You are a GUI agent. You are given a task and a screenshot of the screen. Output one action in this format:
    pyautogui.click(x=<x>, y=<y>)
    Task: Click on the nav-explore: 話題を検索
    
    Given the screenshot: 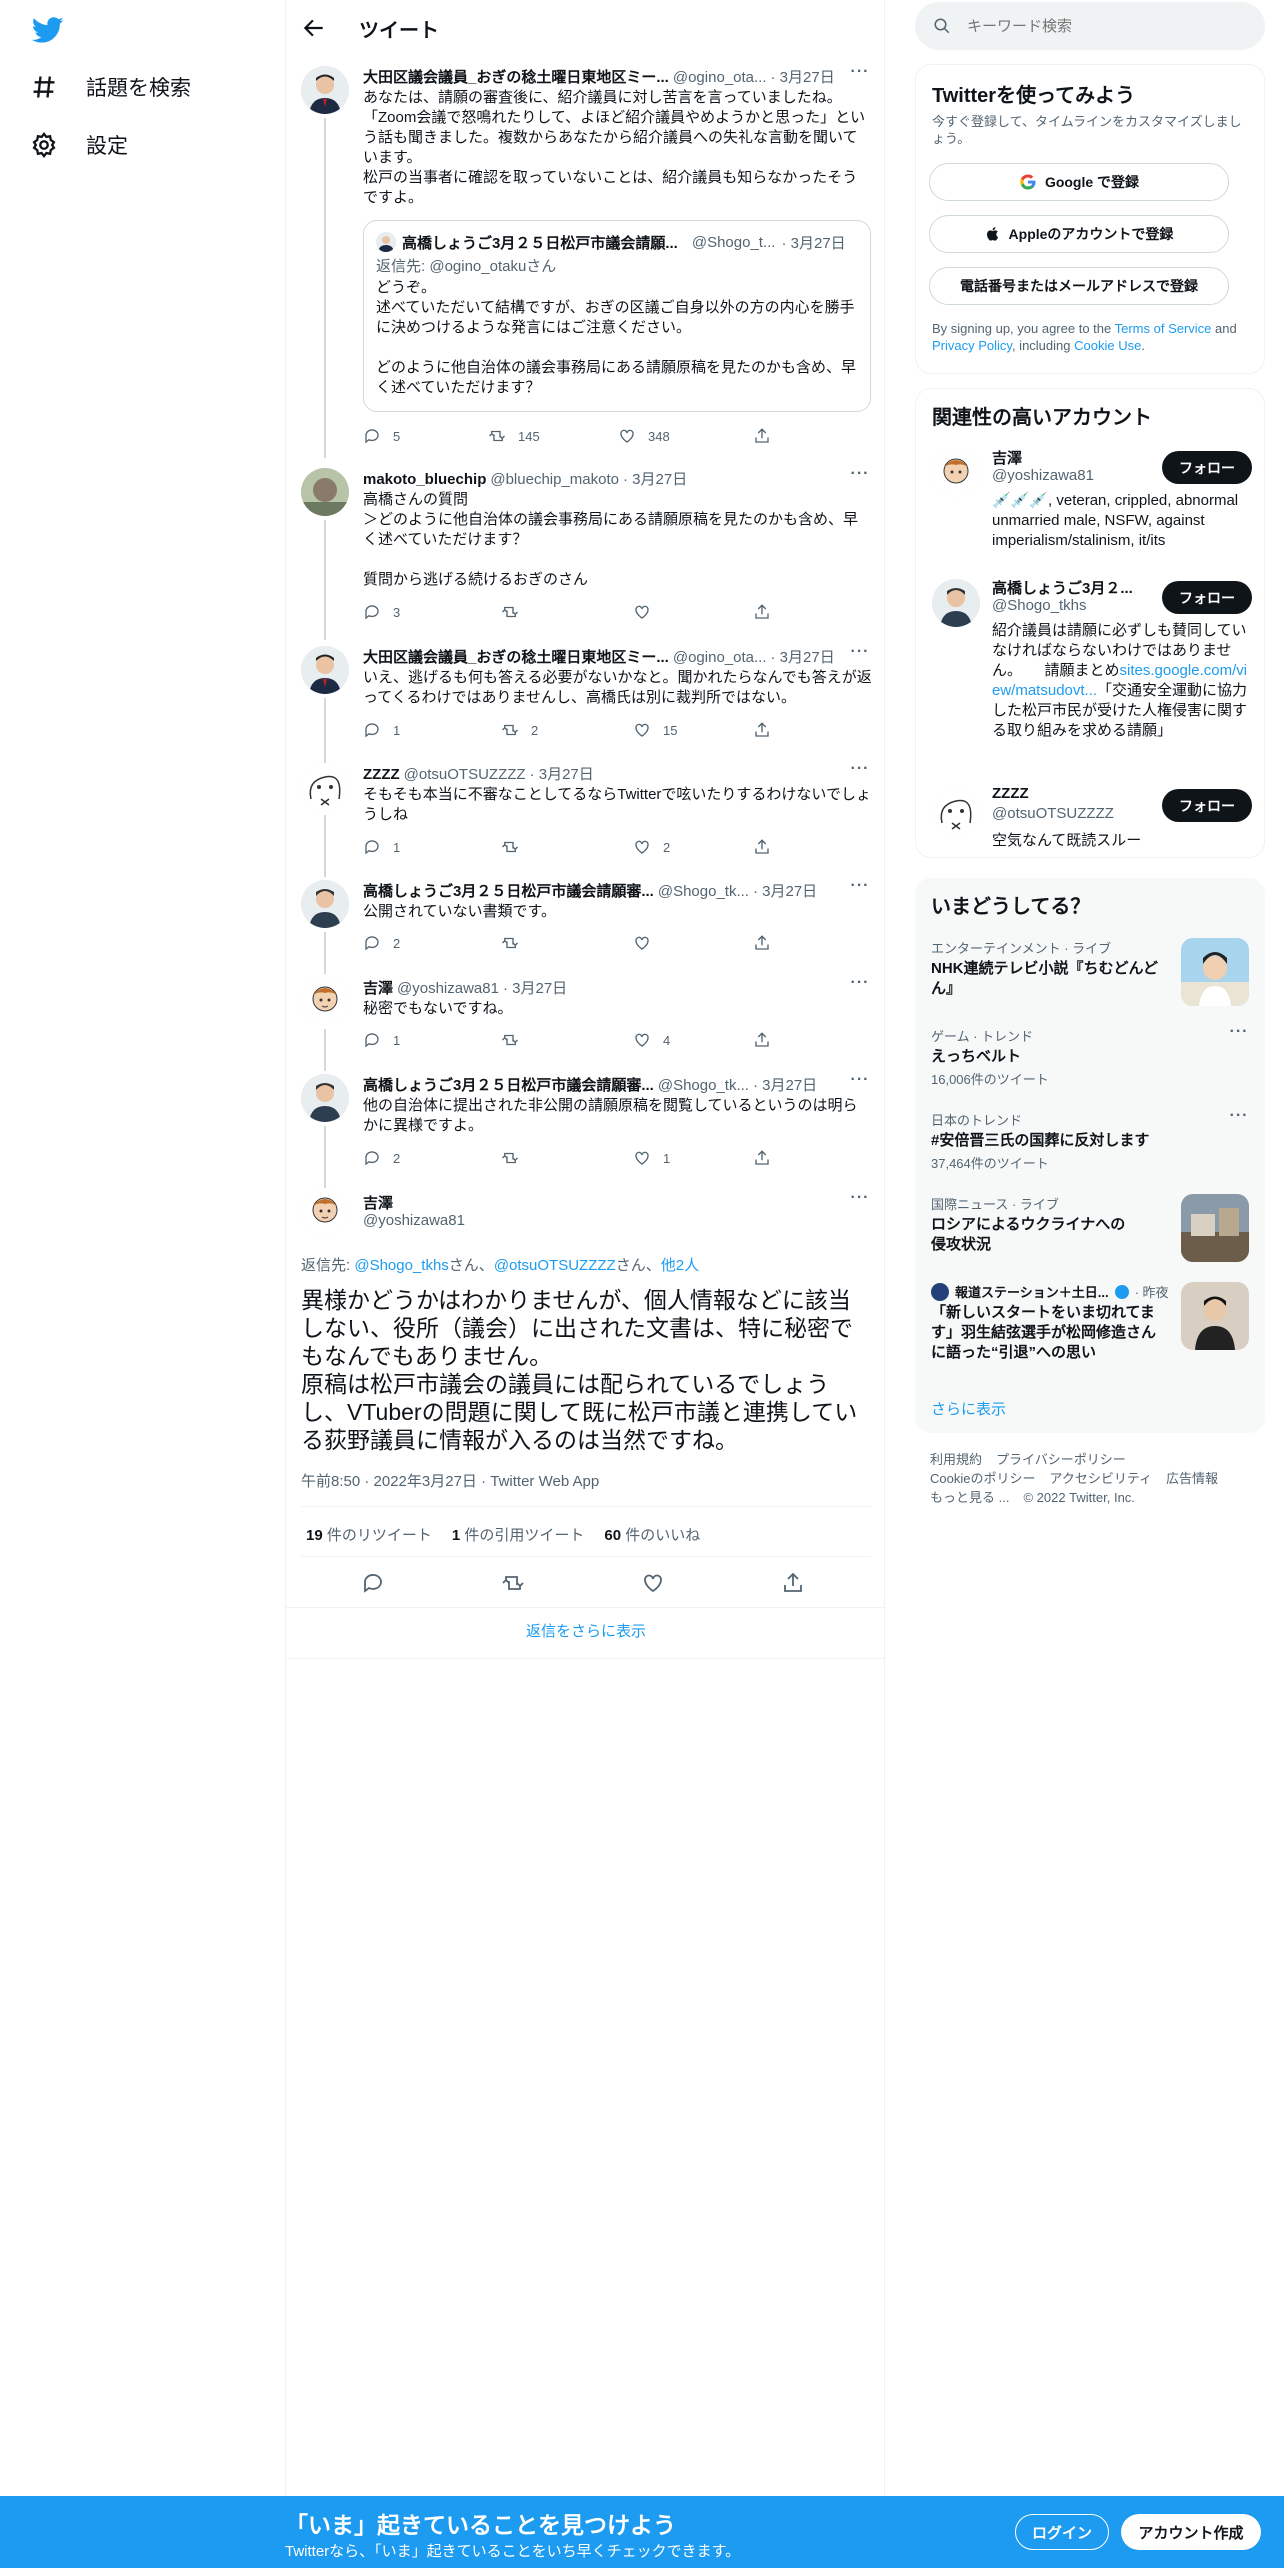 What is the action you would take?
    pyautogui.click(x=110, y=87)
    